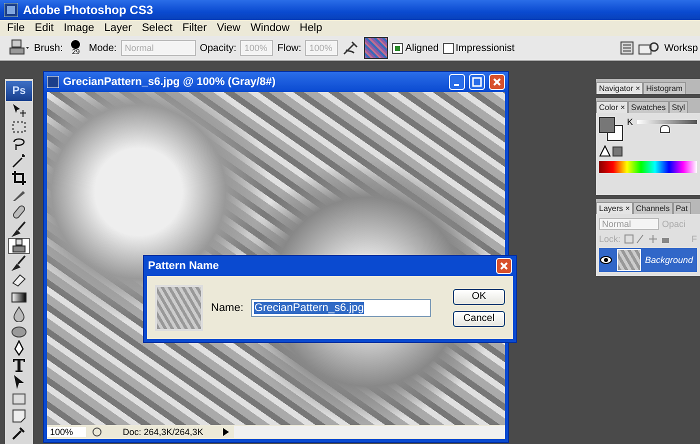 The width and height of the screenshot is (700, 444). I want to click on eye-icon, so click(606, 260).